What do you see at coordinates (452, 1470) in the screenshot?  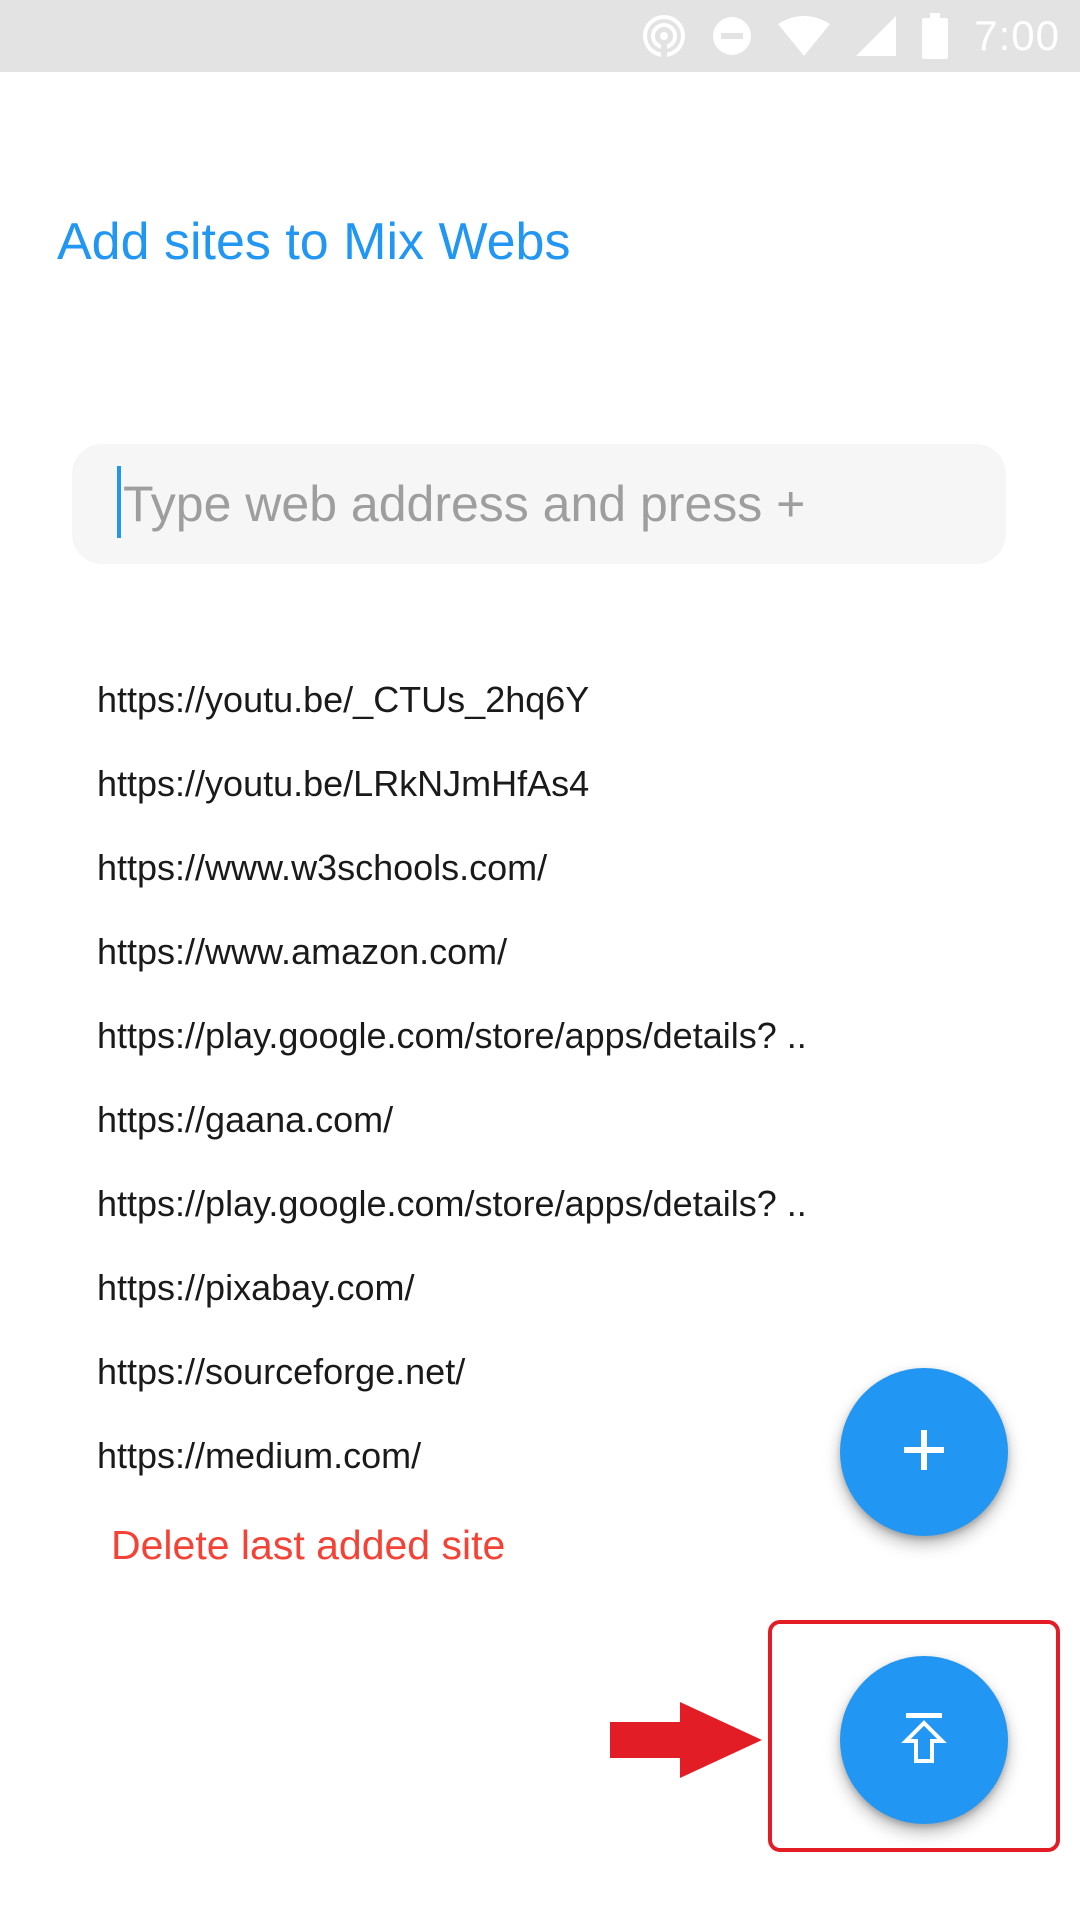 I see `site-item: https://medium.com/` at bounding box center [452, 1470].